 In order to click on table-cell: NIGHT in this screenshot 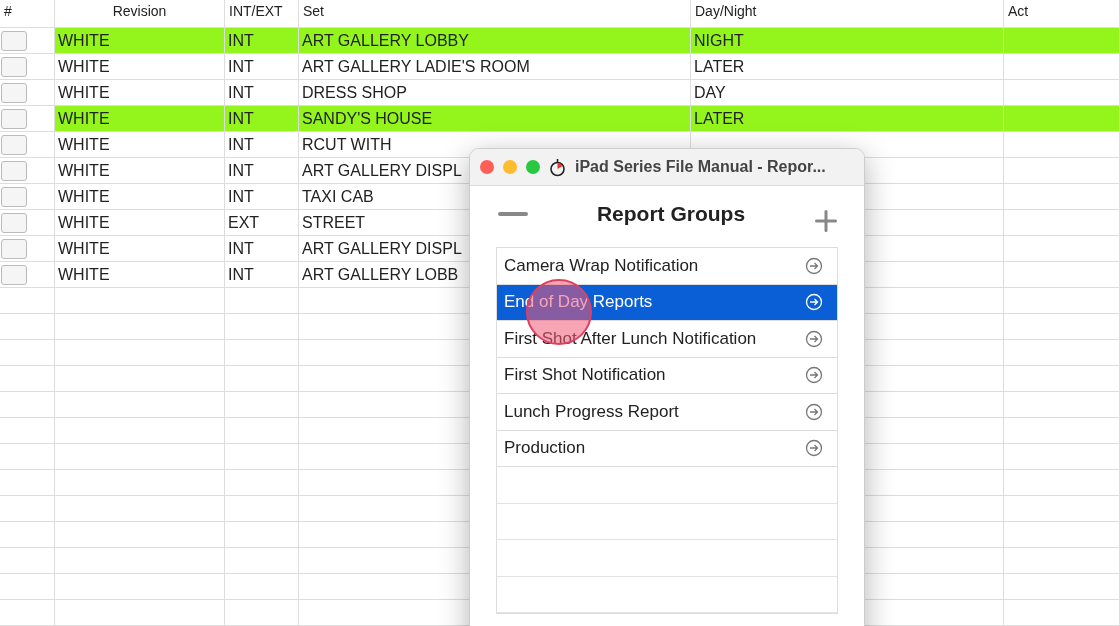, I will do `click(847, 41)`.